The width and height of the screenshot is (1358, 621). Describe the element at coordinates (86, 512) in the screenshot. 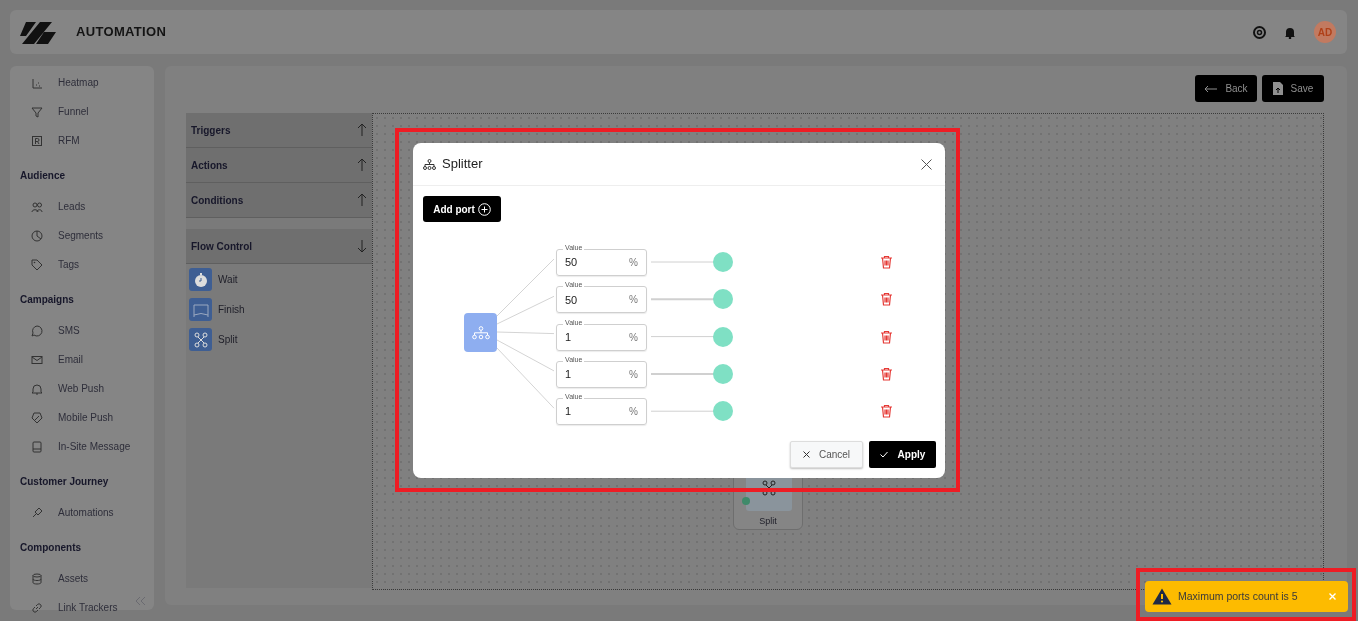

I see `sidebar-item: Automations` at that location.